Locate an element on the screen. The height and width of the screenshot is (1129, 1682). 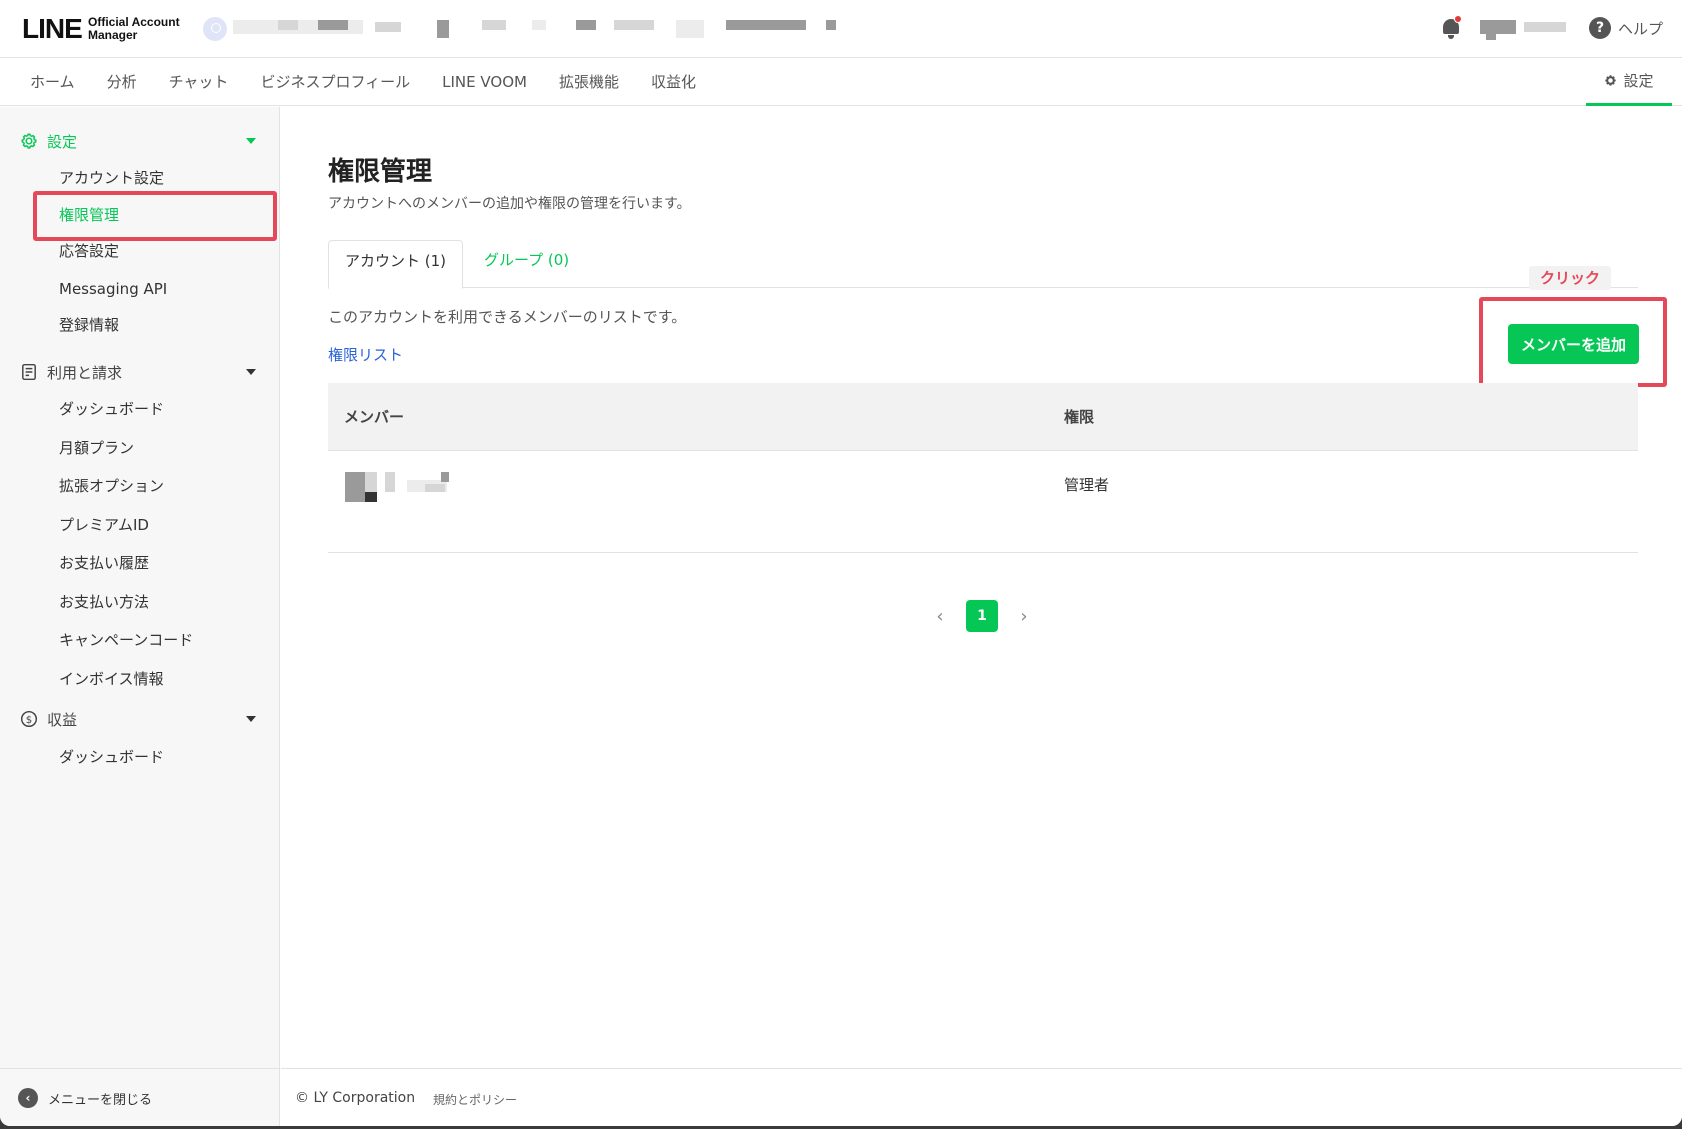
sidebar-footer: ‹ メニューを閉じる is located at coordinates (139, 1097).